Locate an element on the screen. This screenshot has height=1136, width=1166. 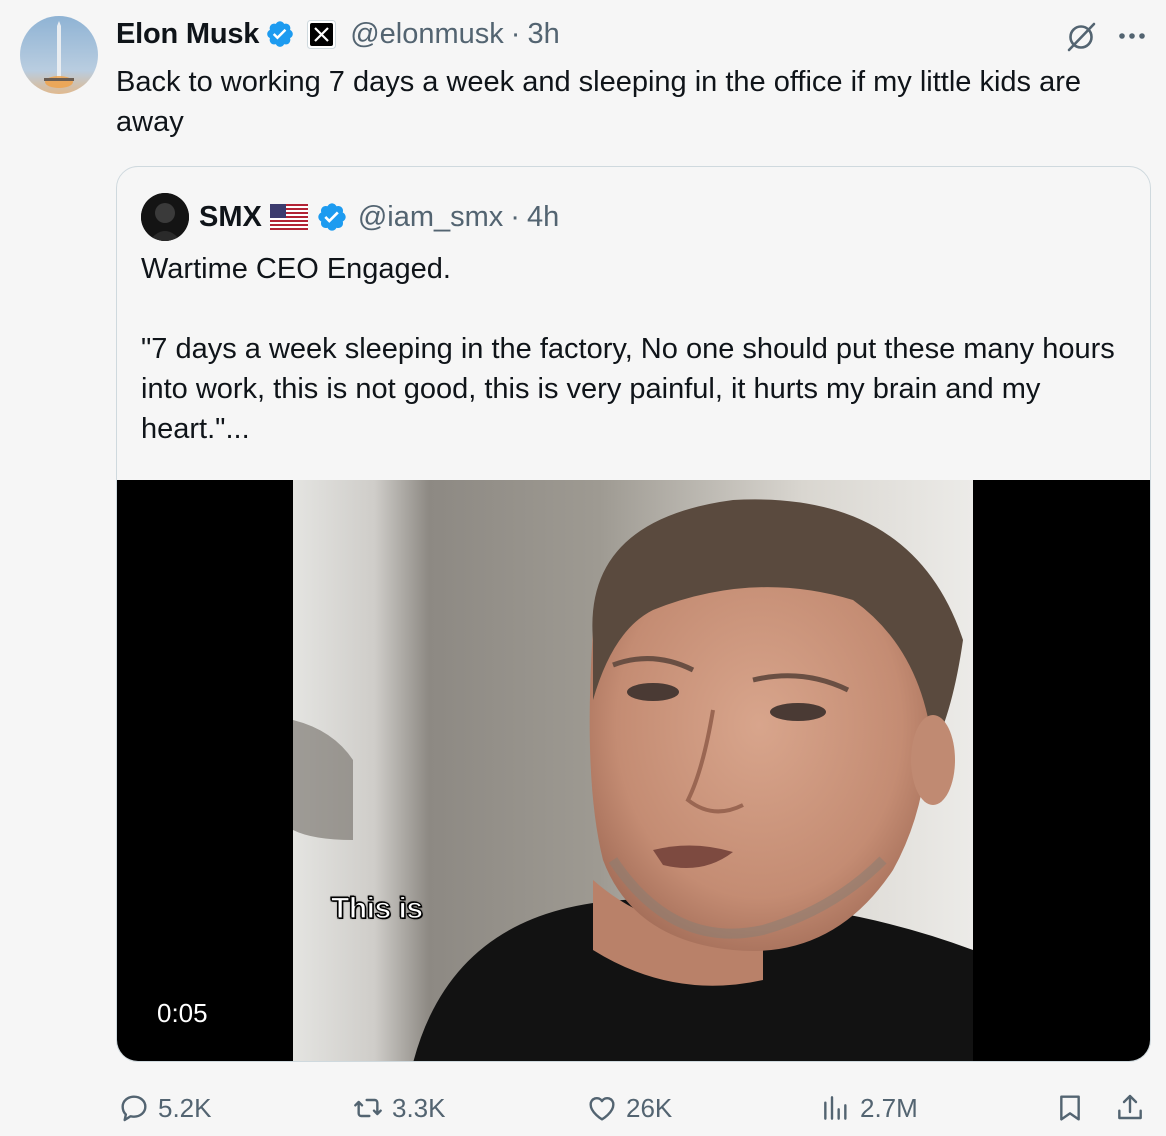
quoted-author-handle: @iam_smx is located at coordinates (430, 217).